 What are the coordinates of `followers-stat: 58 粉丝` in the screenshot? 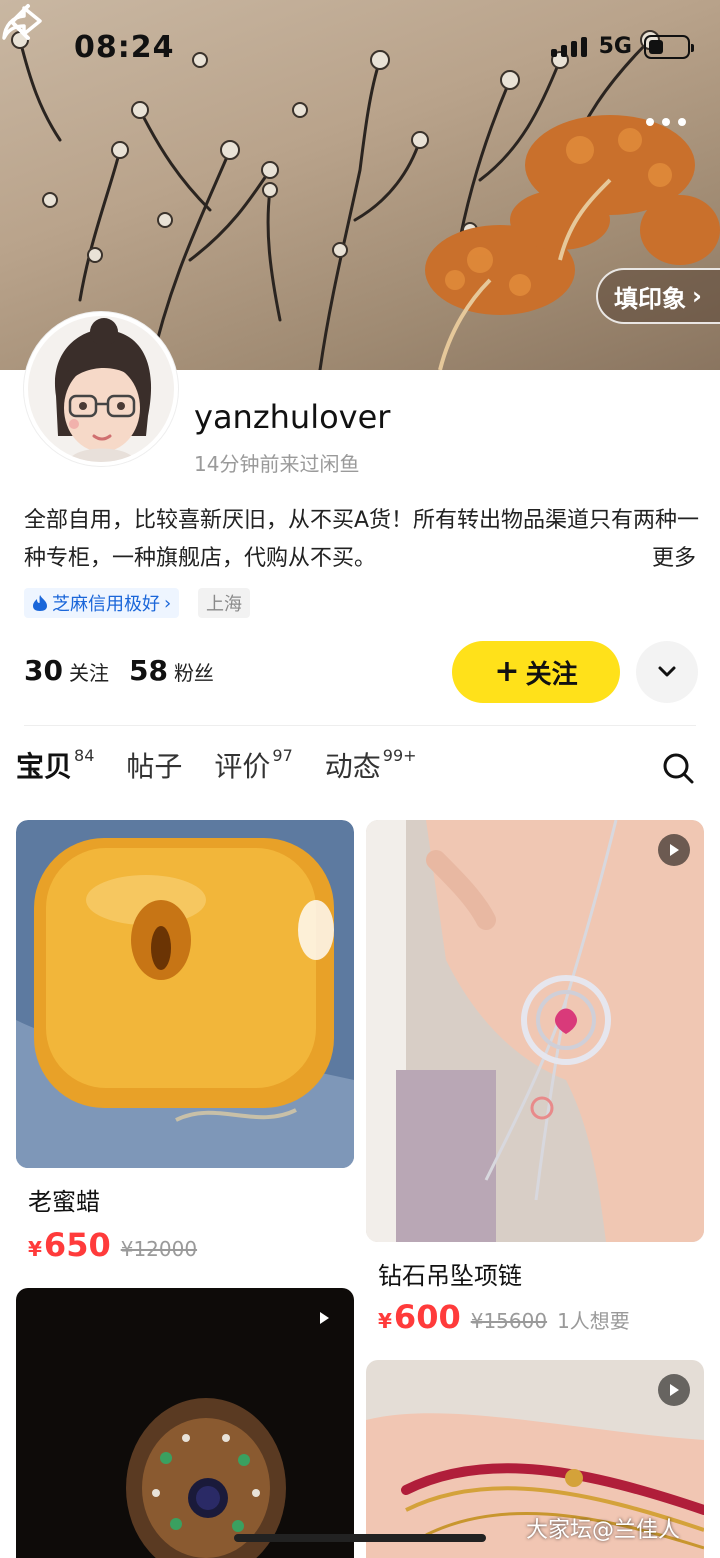 It's located at (171, 670).